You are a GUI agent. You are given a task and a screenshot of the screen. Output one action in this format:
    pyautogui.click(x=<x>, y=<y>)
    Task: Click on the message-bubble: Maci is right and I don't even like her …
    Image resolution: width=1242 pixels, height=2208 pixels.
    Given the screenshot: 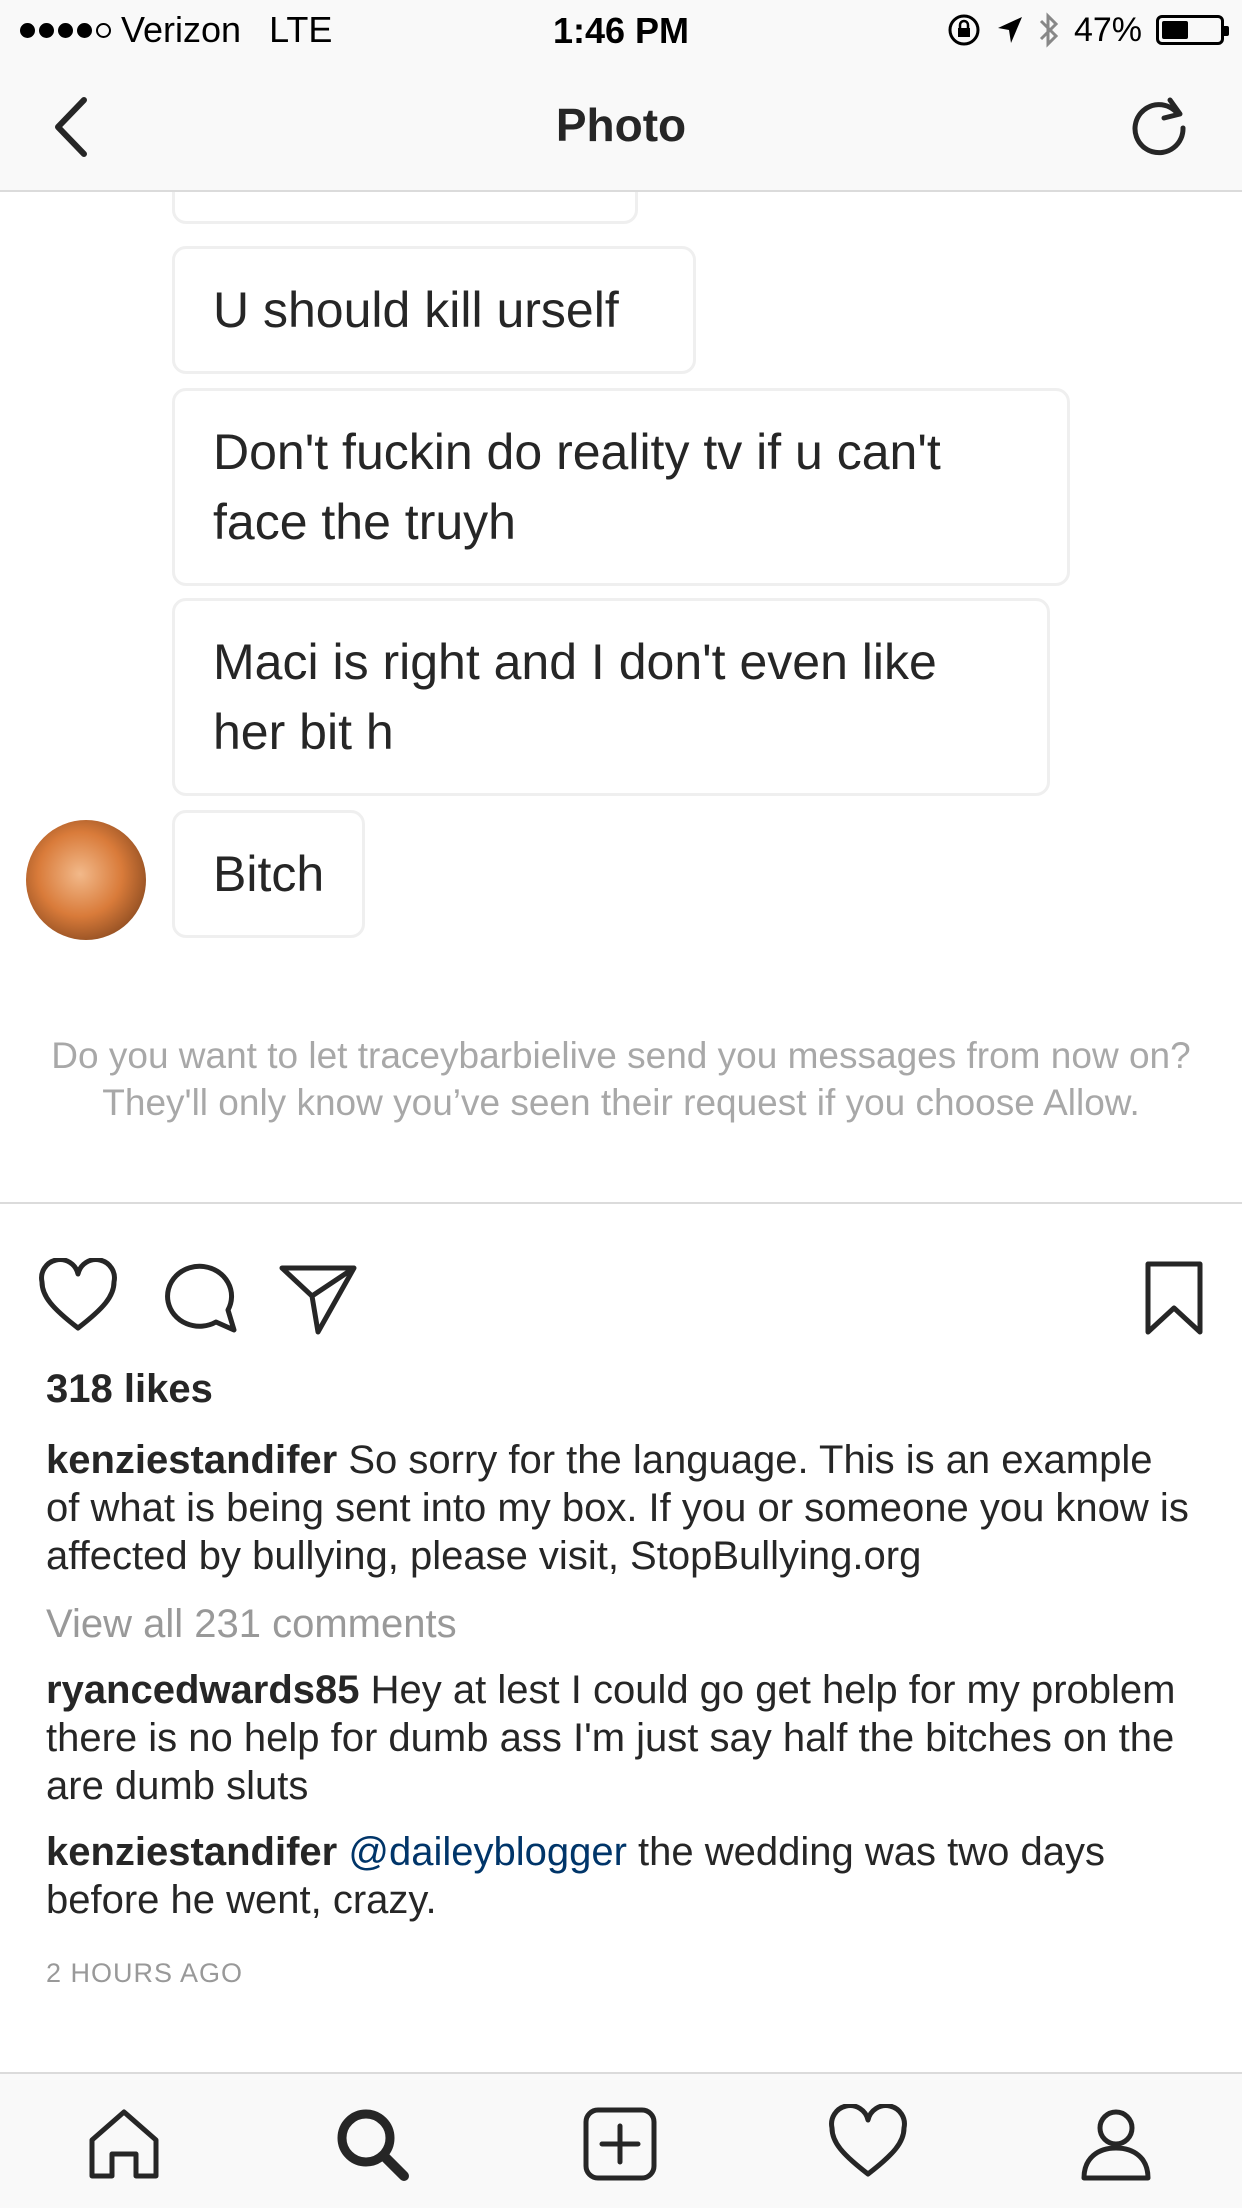 What is the action you would take?
    pyautogui.click(x=611, y=697)
    